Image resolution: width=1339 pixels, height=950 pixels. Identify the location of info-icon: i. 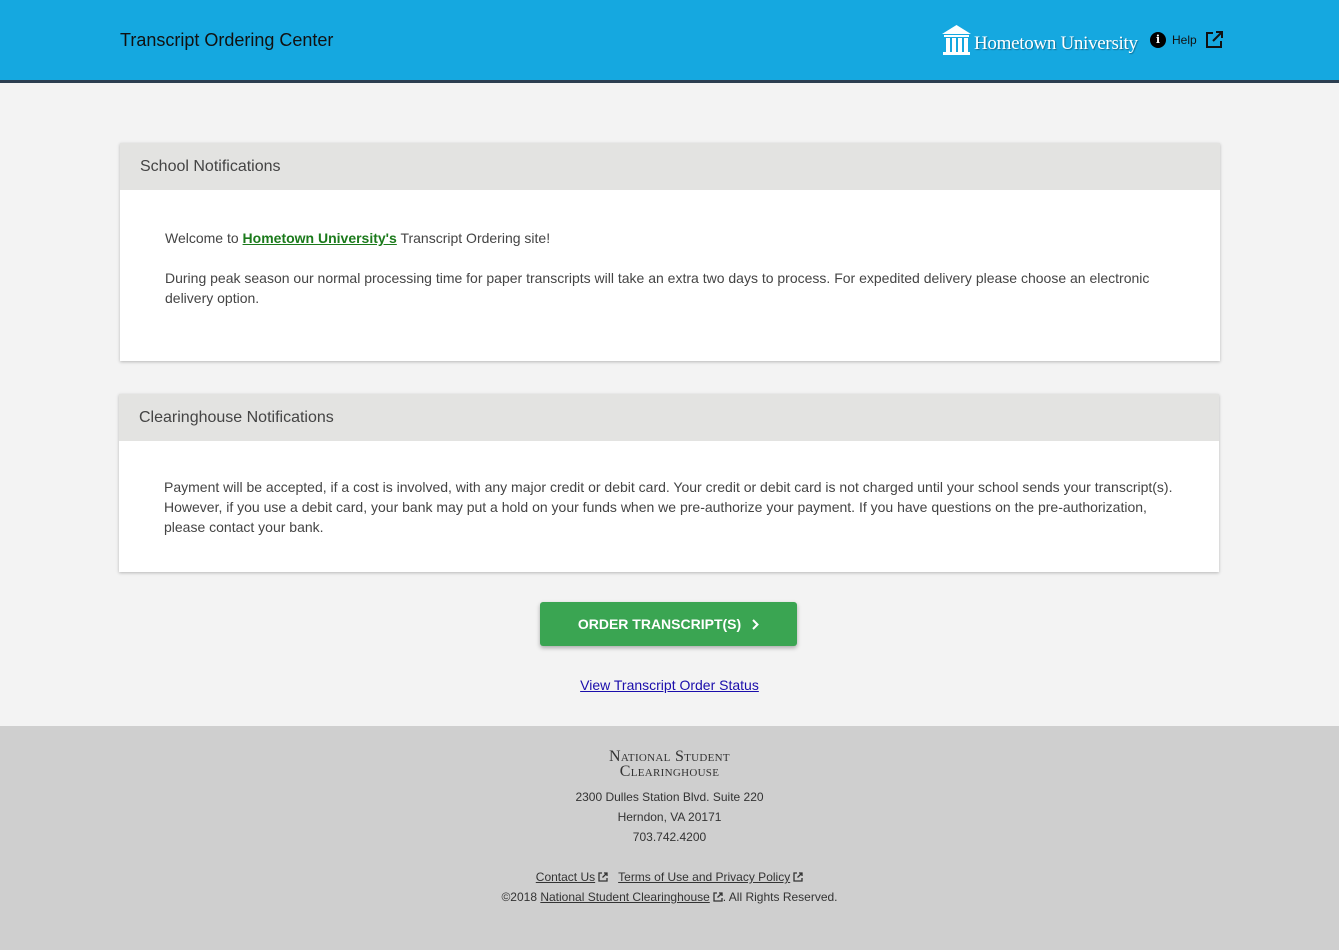
(1158, 40).